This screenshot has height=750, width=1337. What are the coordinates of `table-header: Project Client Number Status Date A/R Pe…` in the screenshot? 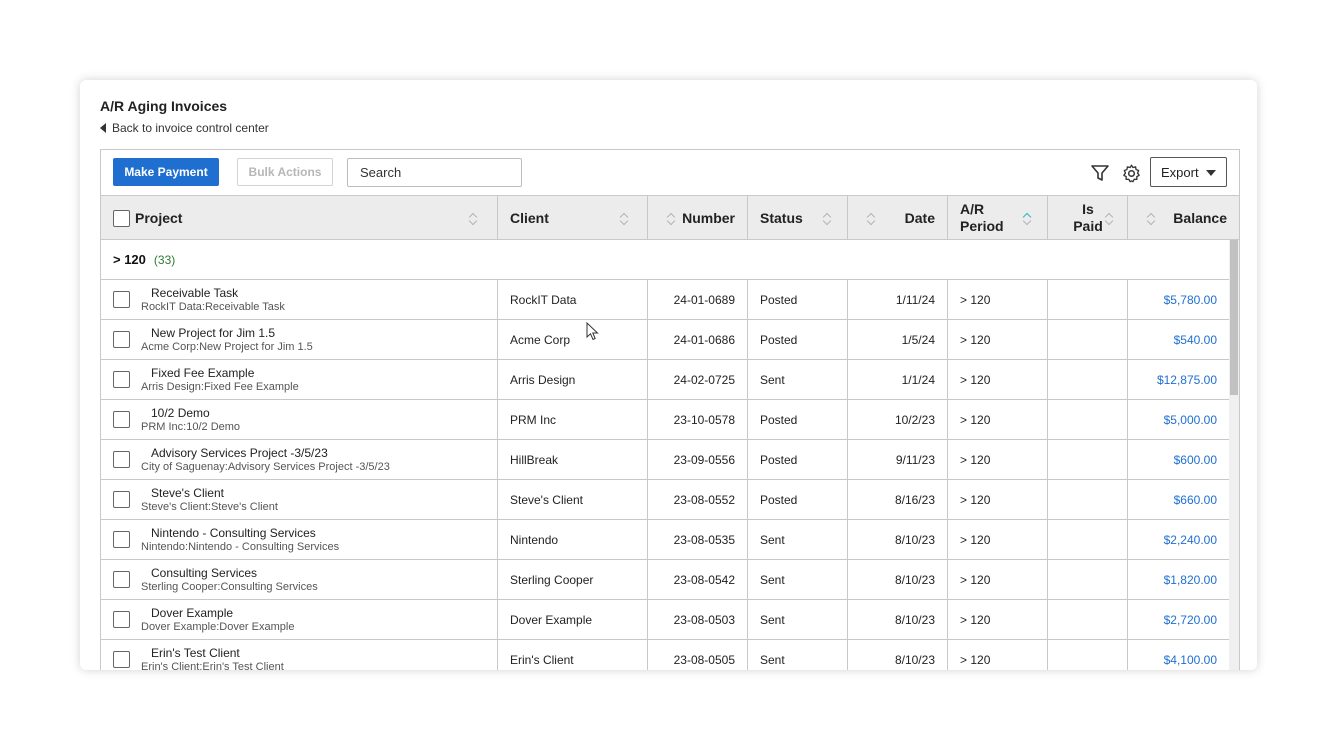 It's located at (670, 217).